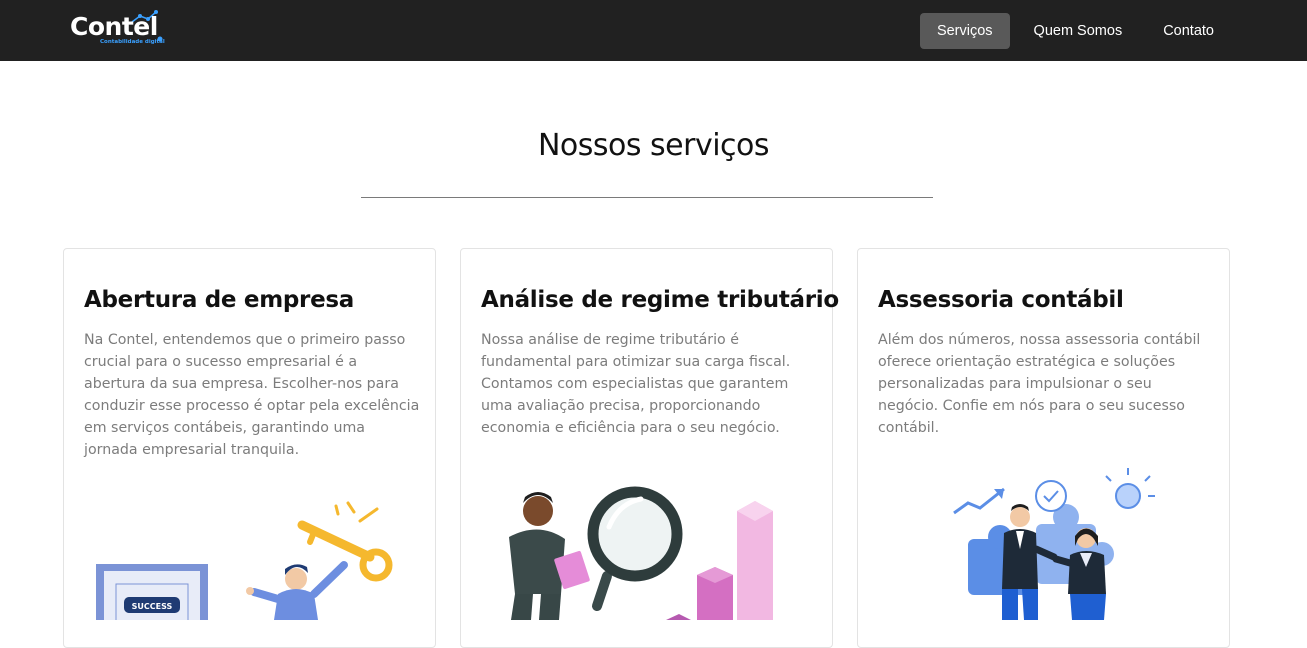 The height and width of the screenshot is (648, 1307). Describe the element at coordinates (647, 197) in the screenshot. I see `title-divider` at that location.